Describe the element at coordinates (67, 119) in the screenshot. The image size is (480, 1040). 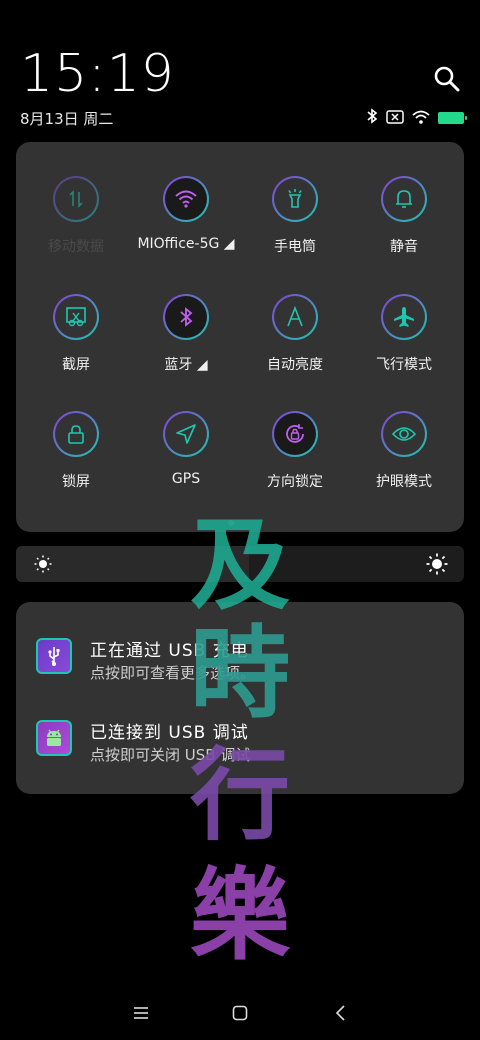
I see `date-label: 8月13日 周二` at that location.